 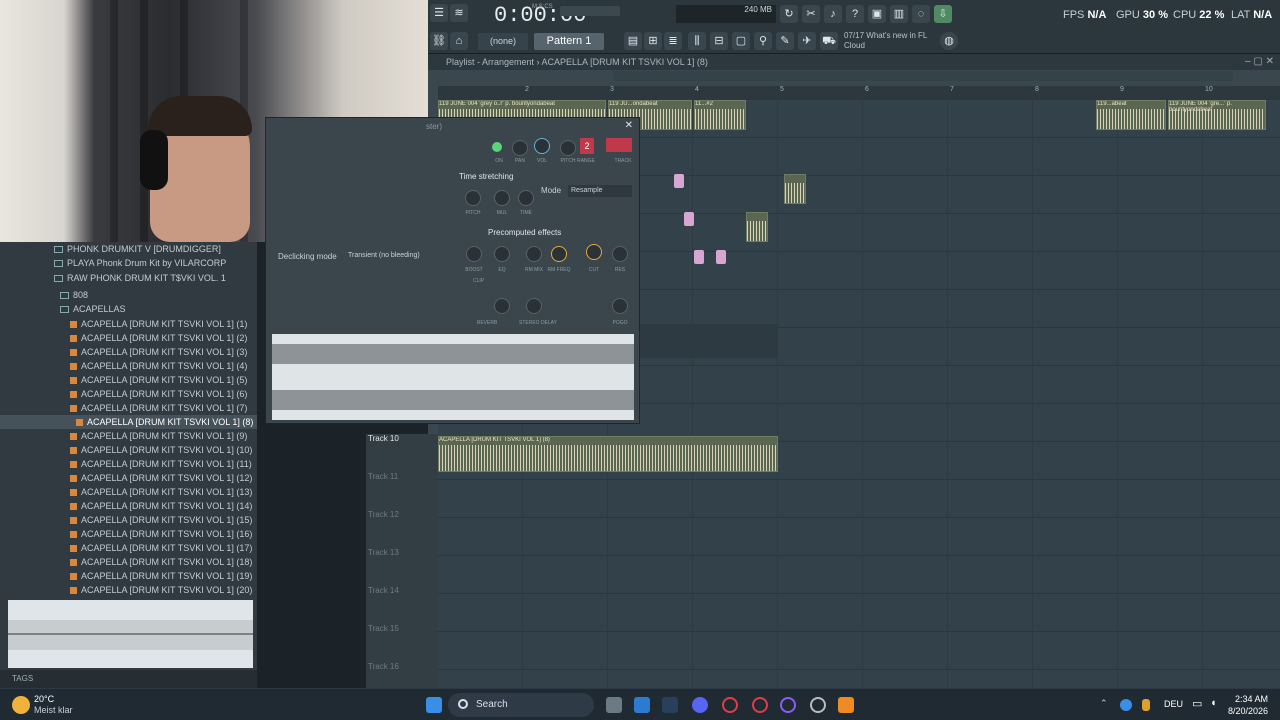 What do you see at coordinates (534, 254) in the screenshot?
I see `rm-mix-knob` at bounding box center [534, 254].